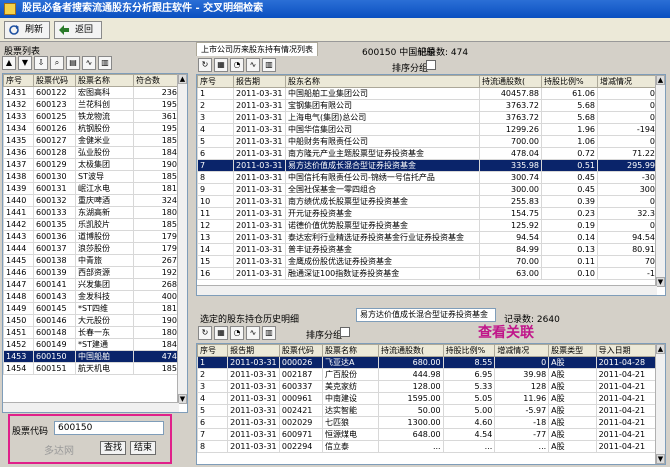 This screenshot has width=670, height=467. Describe the element at coordinates (91, 188) in the screenshot. I see `table-row: 1439 600131 岷江水电 181` at that location.